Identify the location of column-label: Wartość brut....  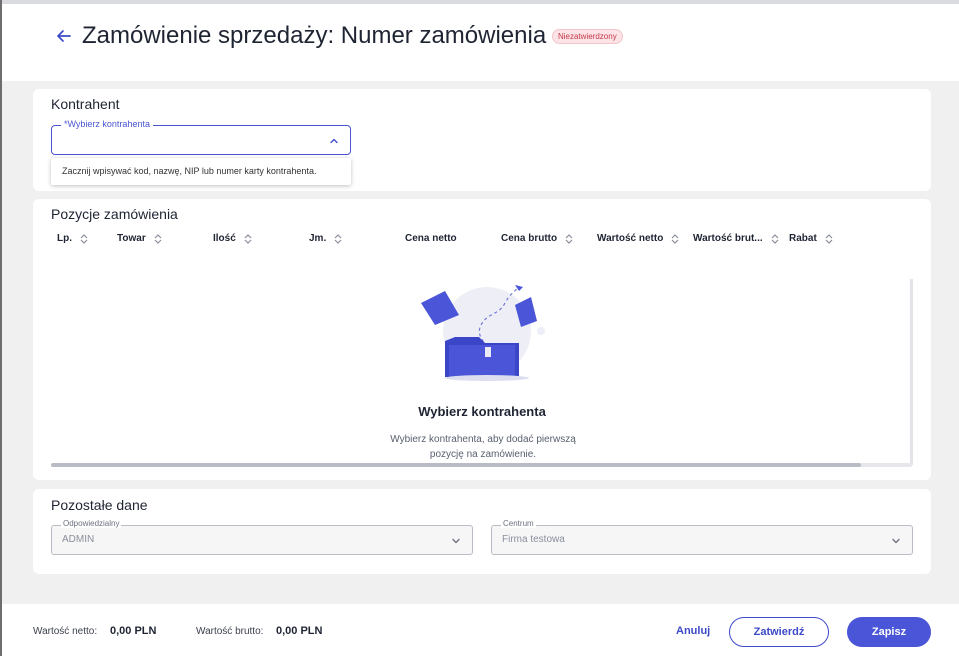
(728, 238).